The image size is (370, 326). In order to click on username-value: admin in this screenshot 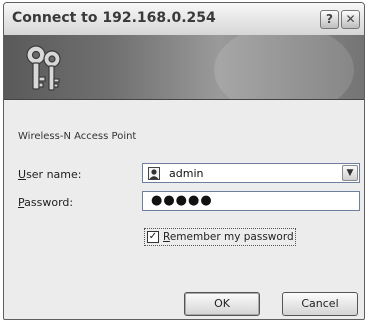, I will do `click(186, 173)`.